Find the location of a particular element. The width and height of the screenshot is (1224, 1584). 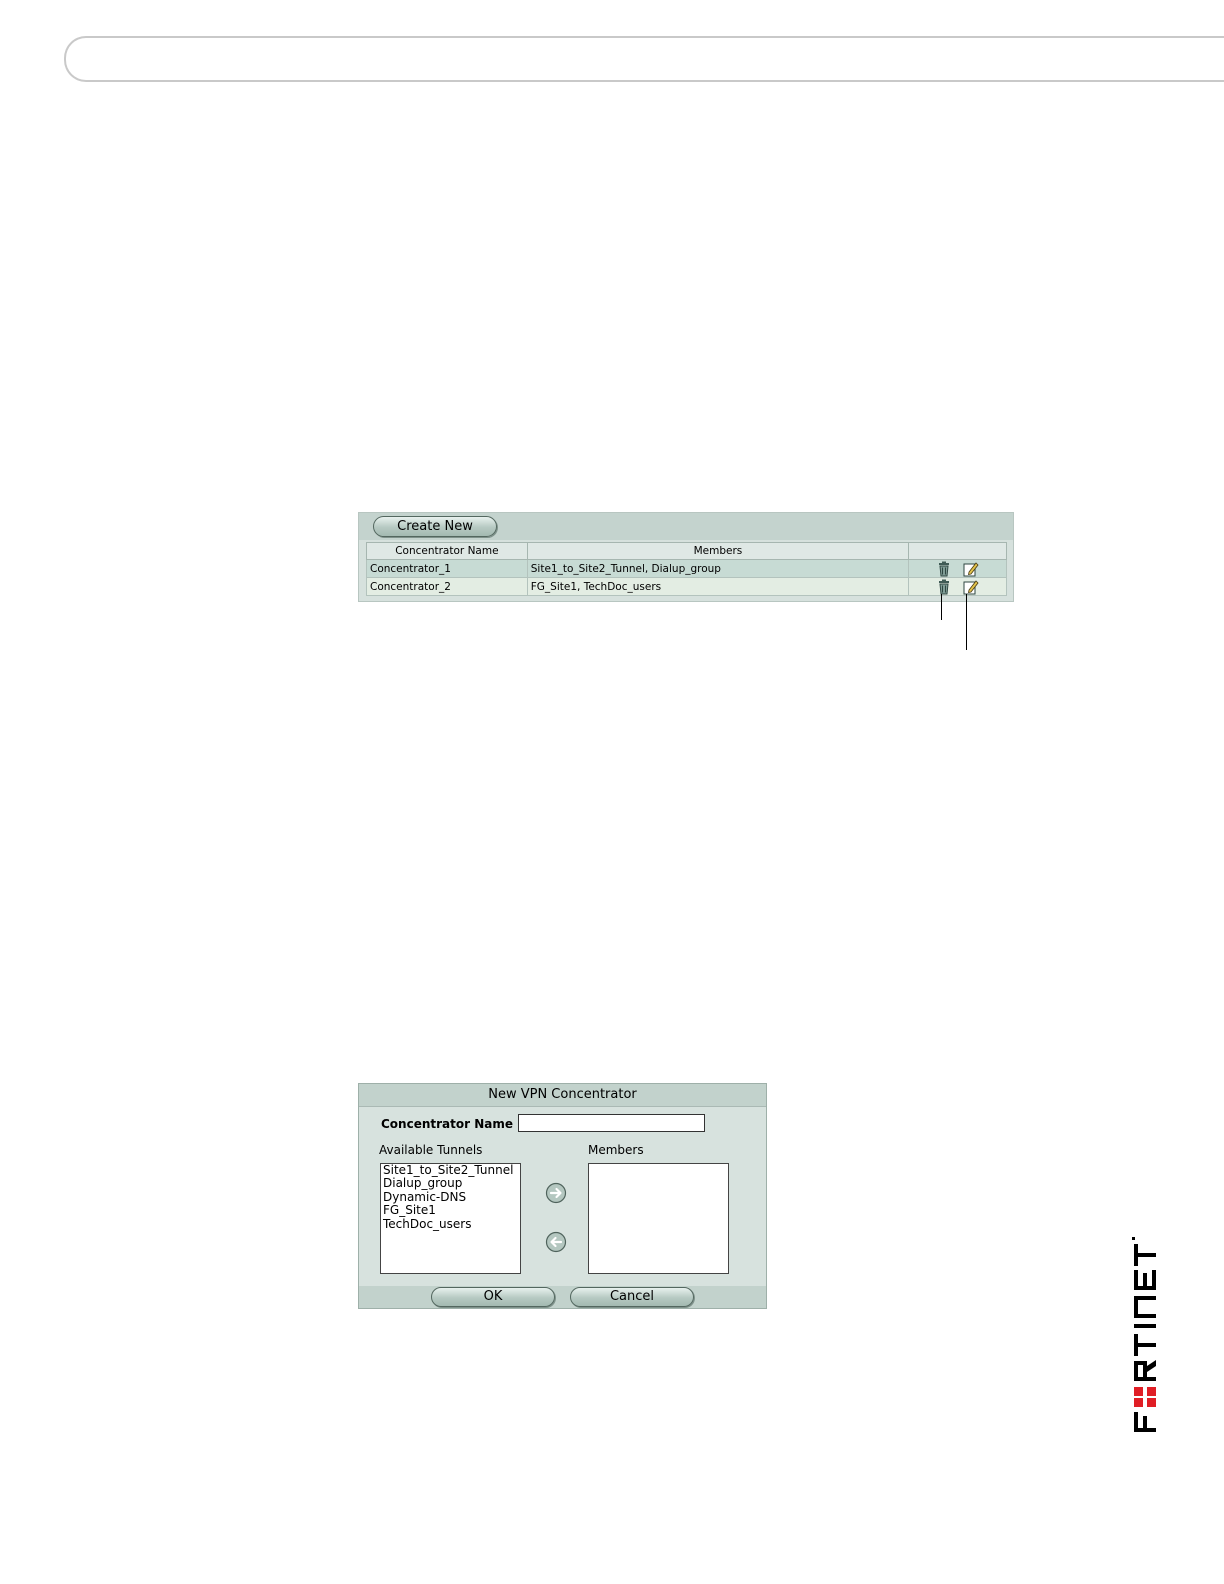

ok-button: OK is located at coordinates (493, 1297).